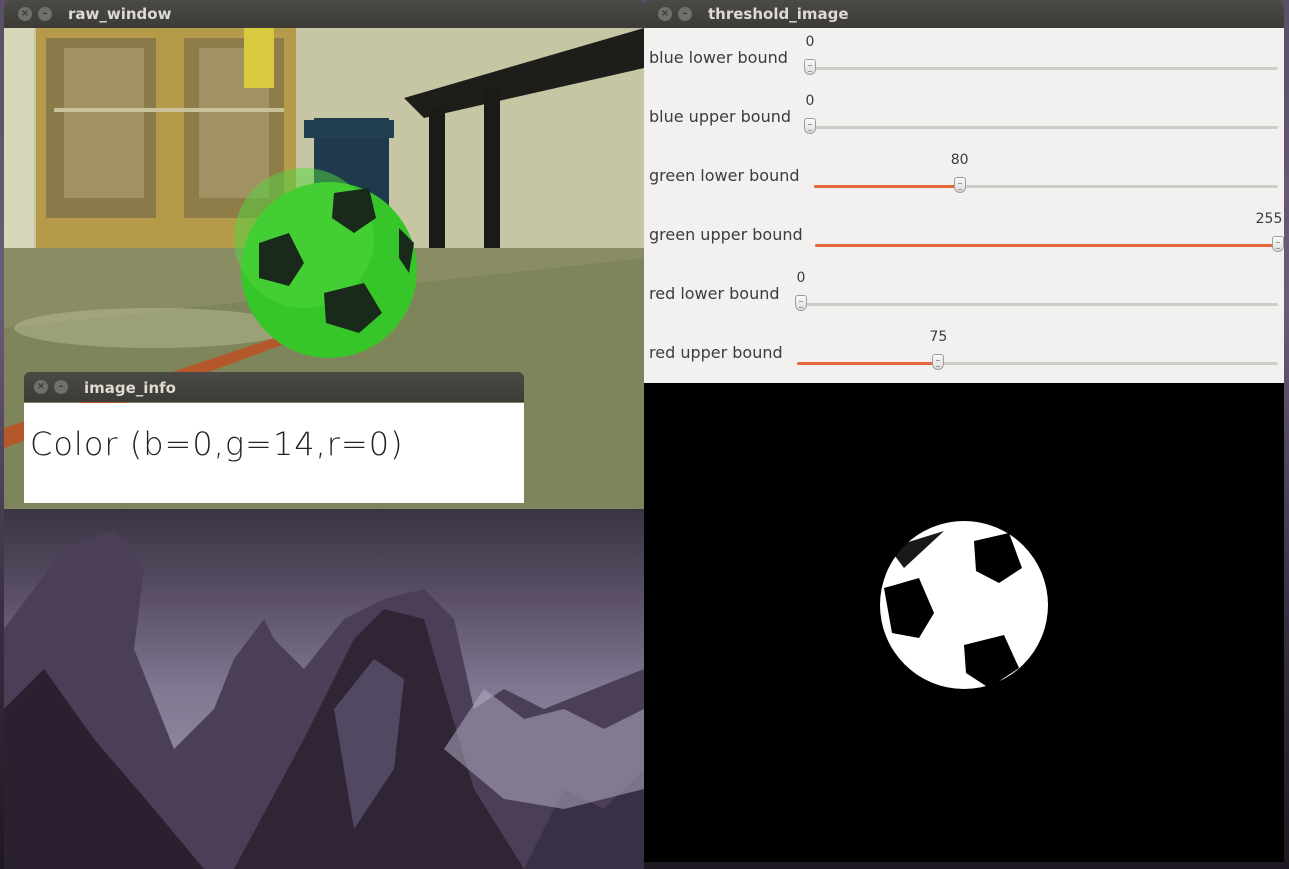 This screenshot has height=869, width=1289. Describe the element at coordinates (718, 57) in the screenshot. I see `trackbar-label: blue lower bound` at that location.